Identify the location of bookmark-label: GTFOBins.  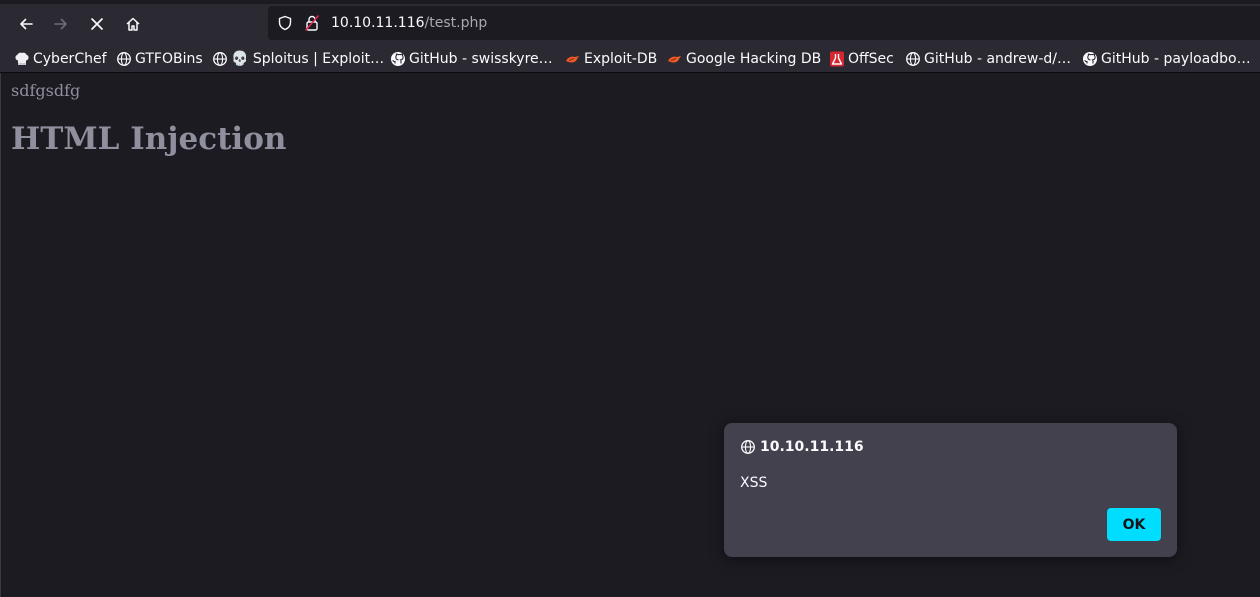
(169, 59).